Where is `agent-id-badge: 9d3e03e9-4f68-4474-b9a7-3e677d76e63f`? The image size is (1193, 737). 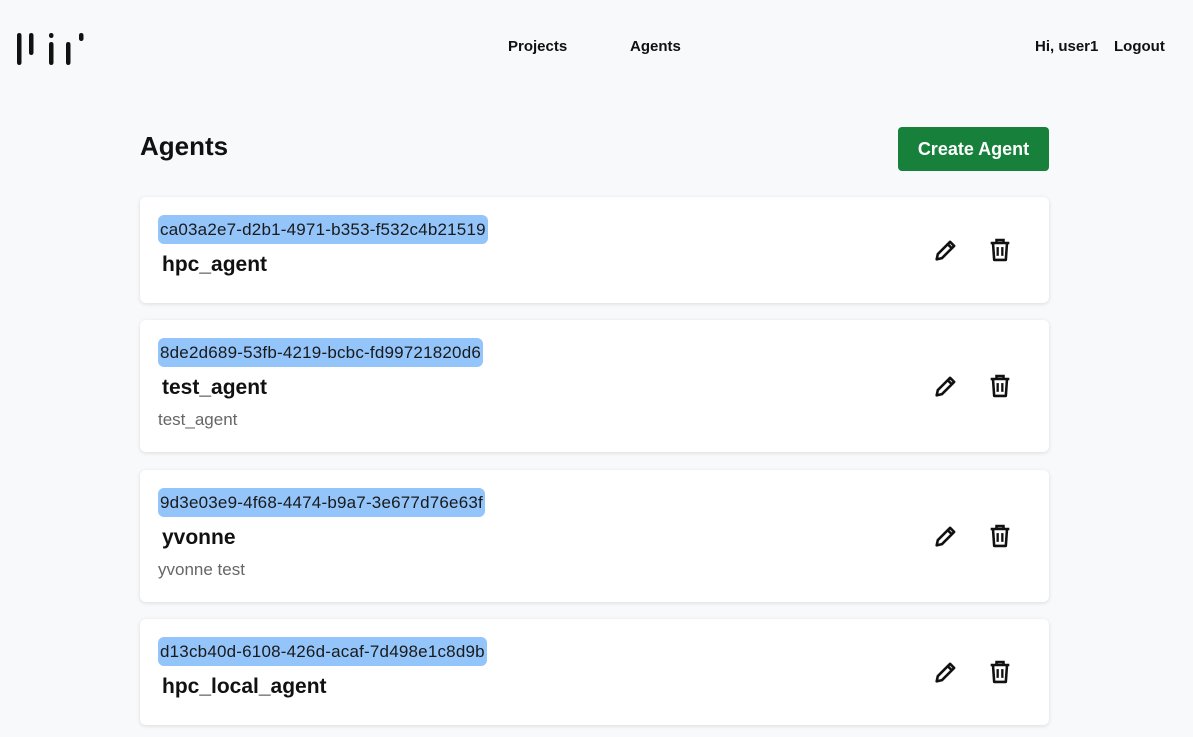 agent-id-badge: 9d3e03e9-4f68-4474-b9a7-3e677d76e63f is located at coordinates (321, 502).